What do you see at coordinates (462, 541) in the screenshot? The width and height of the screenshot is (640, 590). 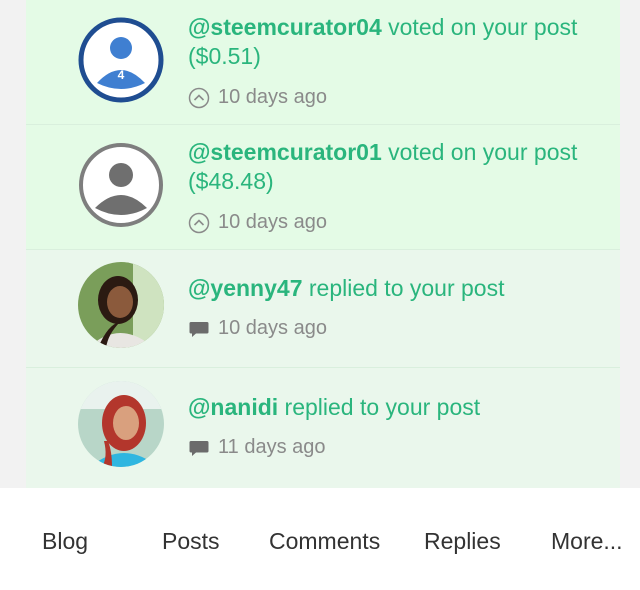 I see `tab-replies: Replies` at bounding box center [462, 541].